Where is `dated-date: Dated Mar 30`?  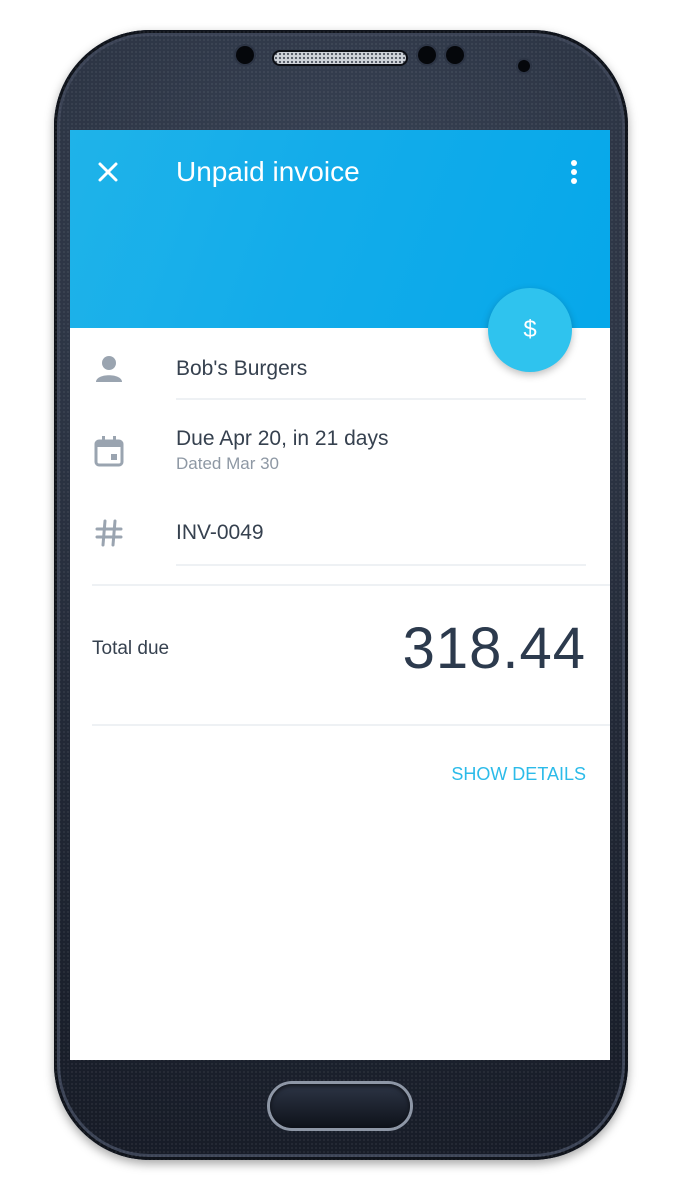 dated-date: Dated Mar 30 is located at coordinates (227, 463).